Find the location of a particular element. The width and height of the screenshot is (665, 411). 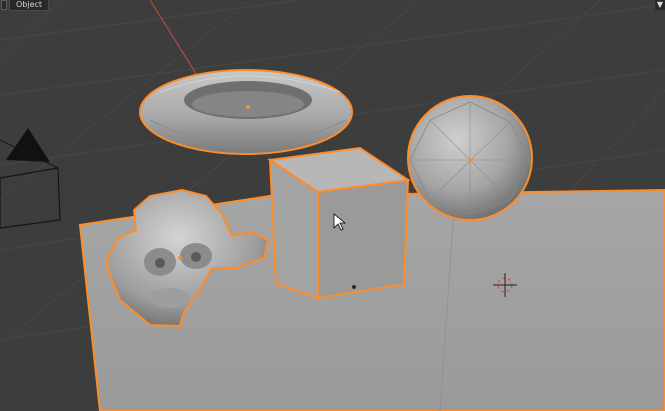

torus-object is located at coordinates (246, 112).